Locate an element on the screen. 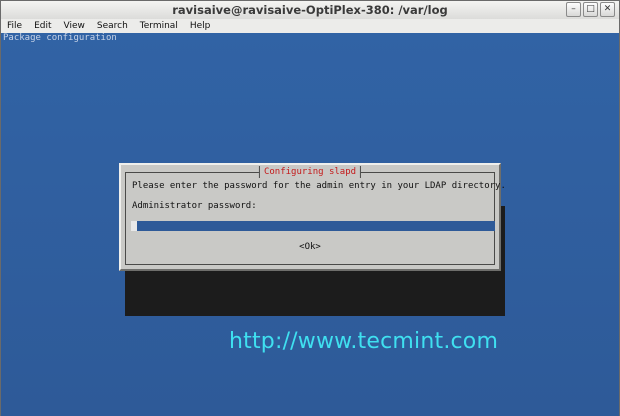 The width and height of the screenshot is (620, 416). menu-terminal: Terminal is located at coordinates (159, 26).